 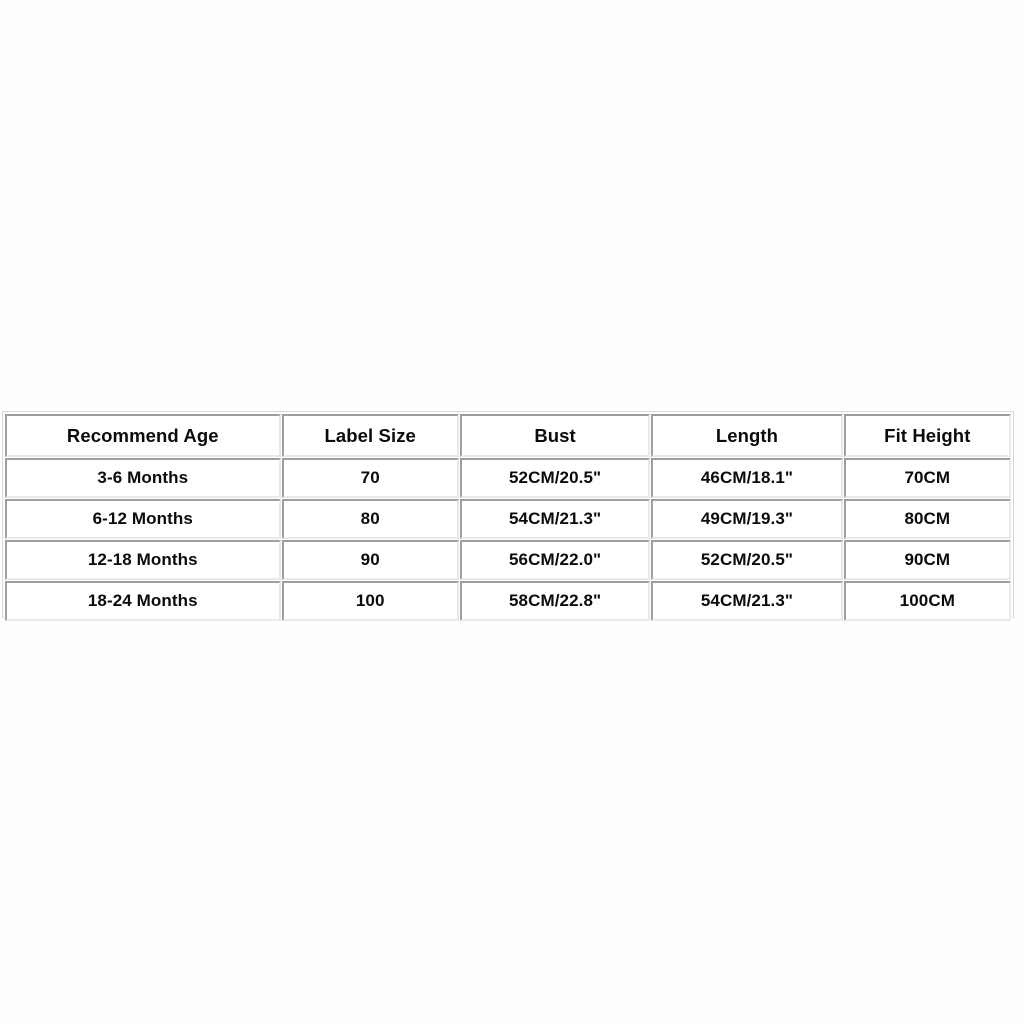 What do you see at coordinates (370, 435) in the screenshot?
I see `column-header-label-size: Label Size` at bounding box center [370, 435].